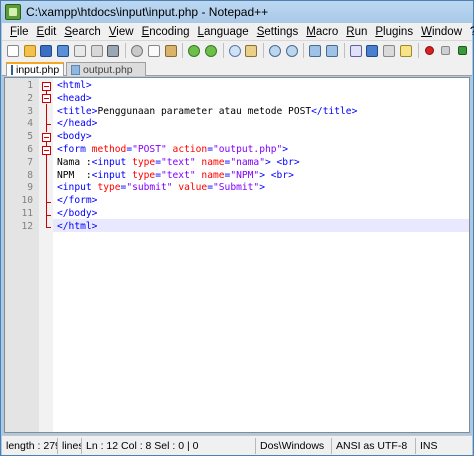 The image size is (474, 456). Describe the element at coordinates (30, 175) in the screenshot. I see `line-number: 8` at that location.